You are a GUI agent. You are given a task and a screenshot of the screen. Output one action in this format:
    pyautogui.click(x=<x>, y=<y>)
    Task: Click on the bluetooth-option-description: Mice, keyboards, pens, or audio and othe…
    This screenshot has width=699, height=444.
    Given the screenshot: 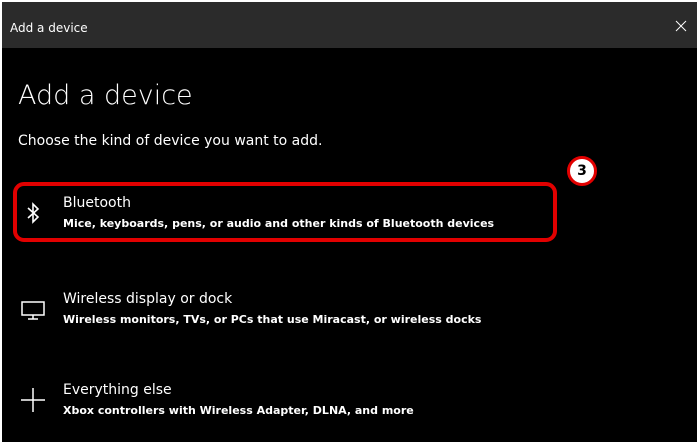 What is the action you would take?
    pyautogui.click(x=279, y=223)
    